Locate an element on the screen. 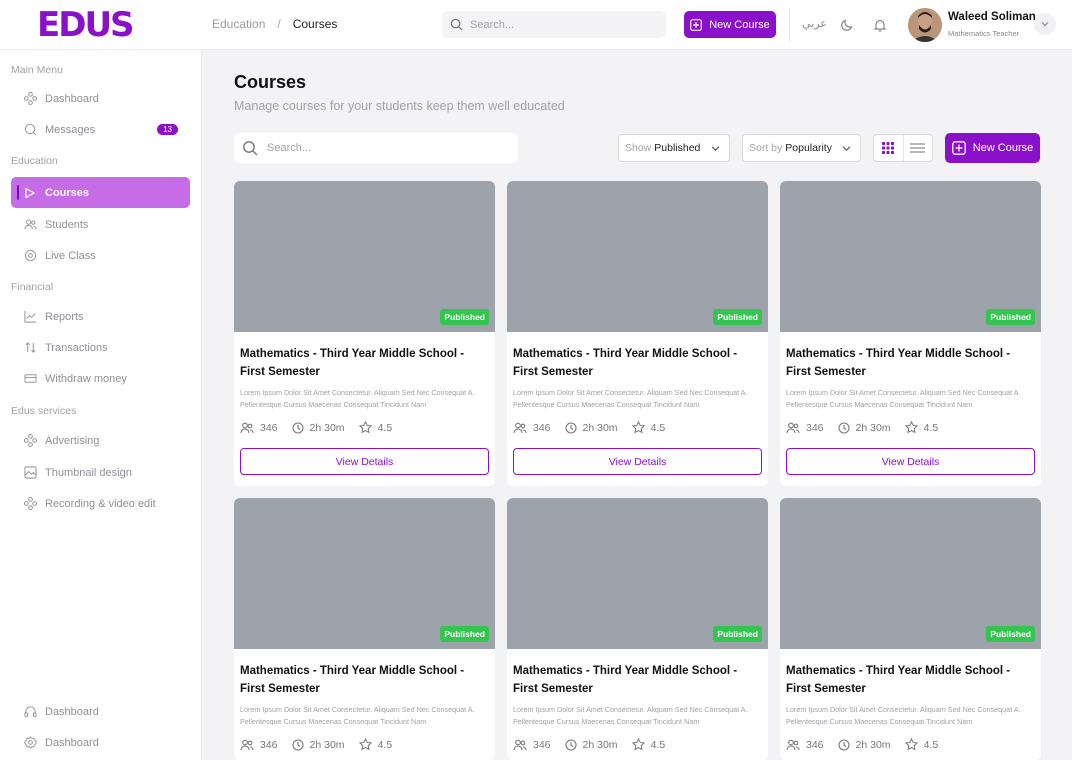 The width and height of the screenshot is (1072, 760). show-filter-select: Show Published is located at coordinates (674, 148).